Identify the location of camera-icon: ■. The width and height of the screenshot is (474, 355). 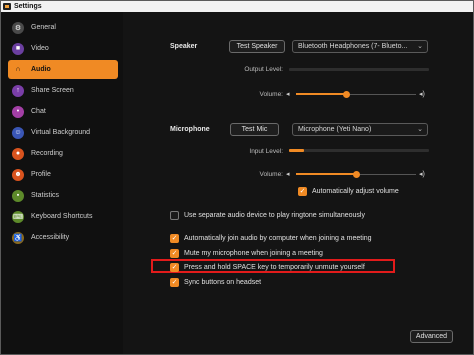
(18, 48).